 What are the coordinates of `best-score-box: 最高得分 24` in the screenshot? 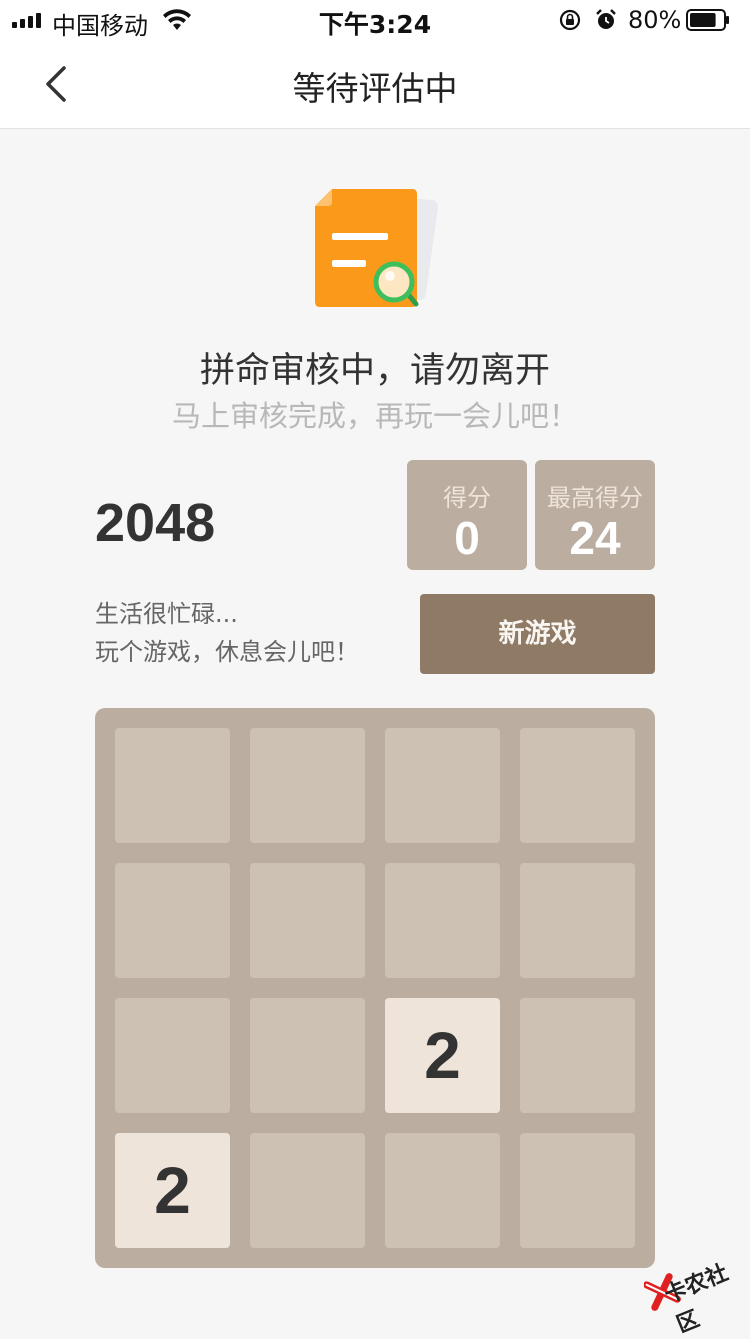 It's located at (595, 515).